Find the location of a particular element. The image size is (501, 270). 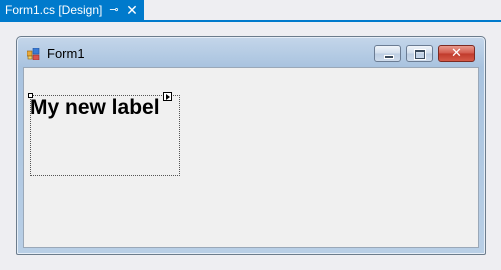

minimize-icon is located at coordinates (389, 57).